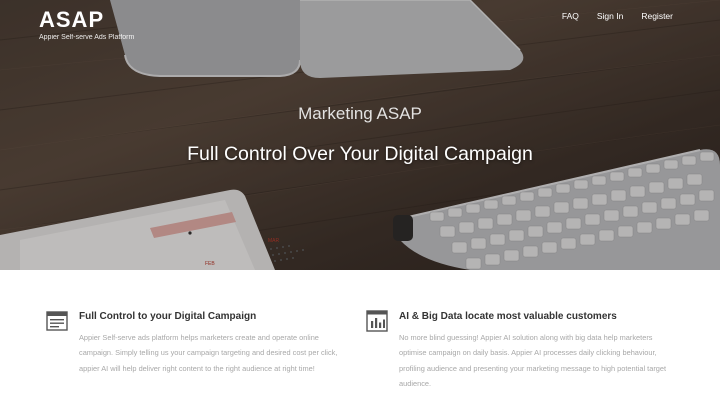  Describe the element at coordinates (168, 316) in the screenshot. I see `feature-title: Full Control to your Digital Campaign` at that location.